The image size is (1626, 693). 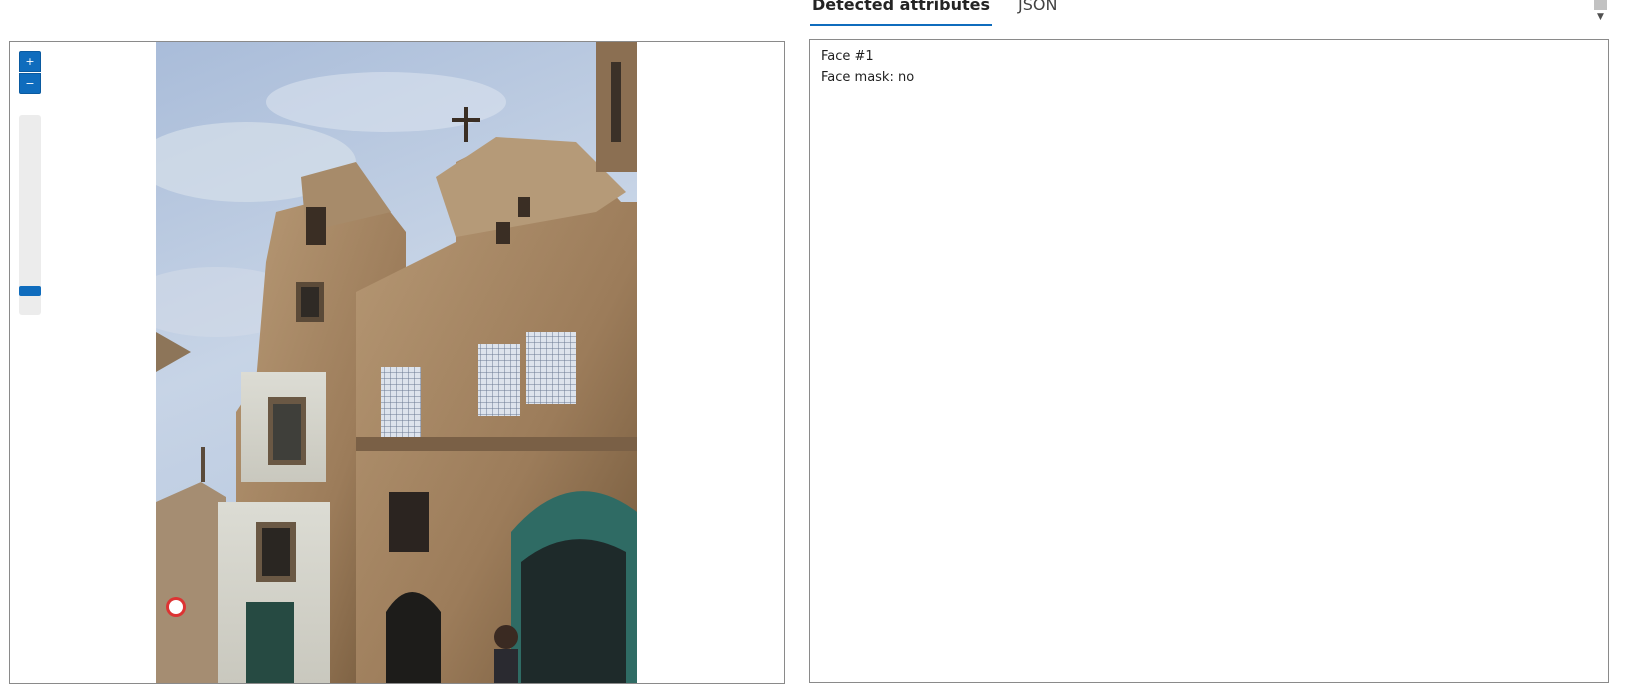 What do you see at coordinates (901, 13) in the screenshot?
I see `tab-detected-attributes: Detected attributes` at bounding box center [901, 13].